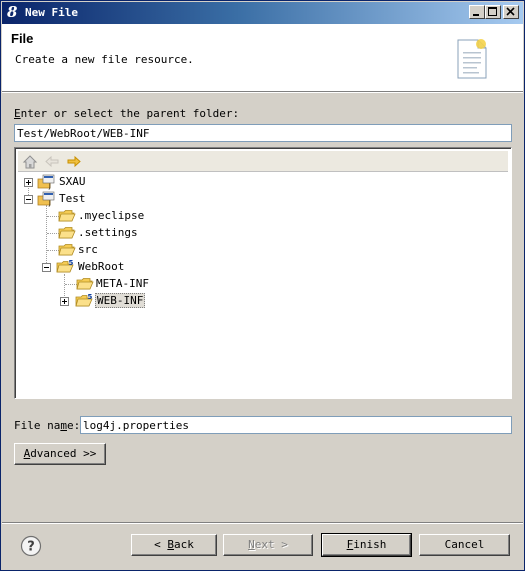 Image resolution: width=525 pixels, height=571 pixels. I want to click on tree-item-sxau: J SXAU, so click(166, 182).